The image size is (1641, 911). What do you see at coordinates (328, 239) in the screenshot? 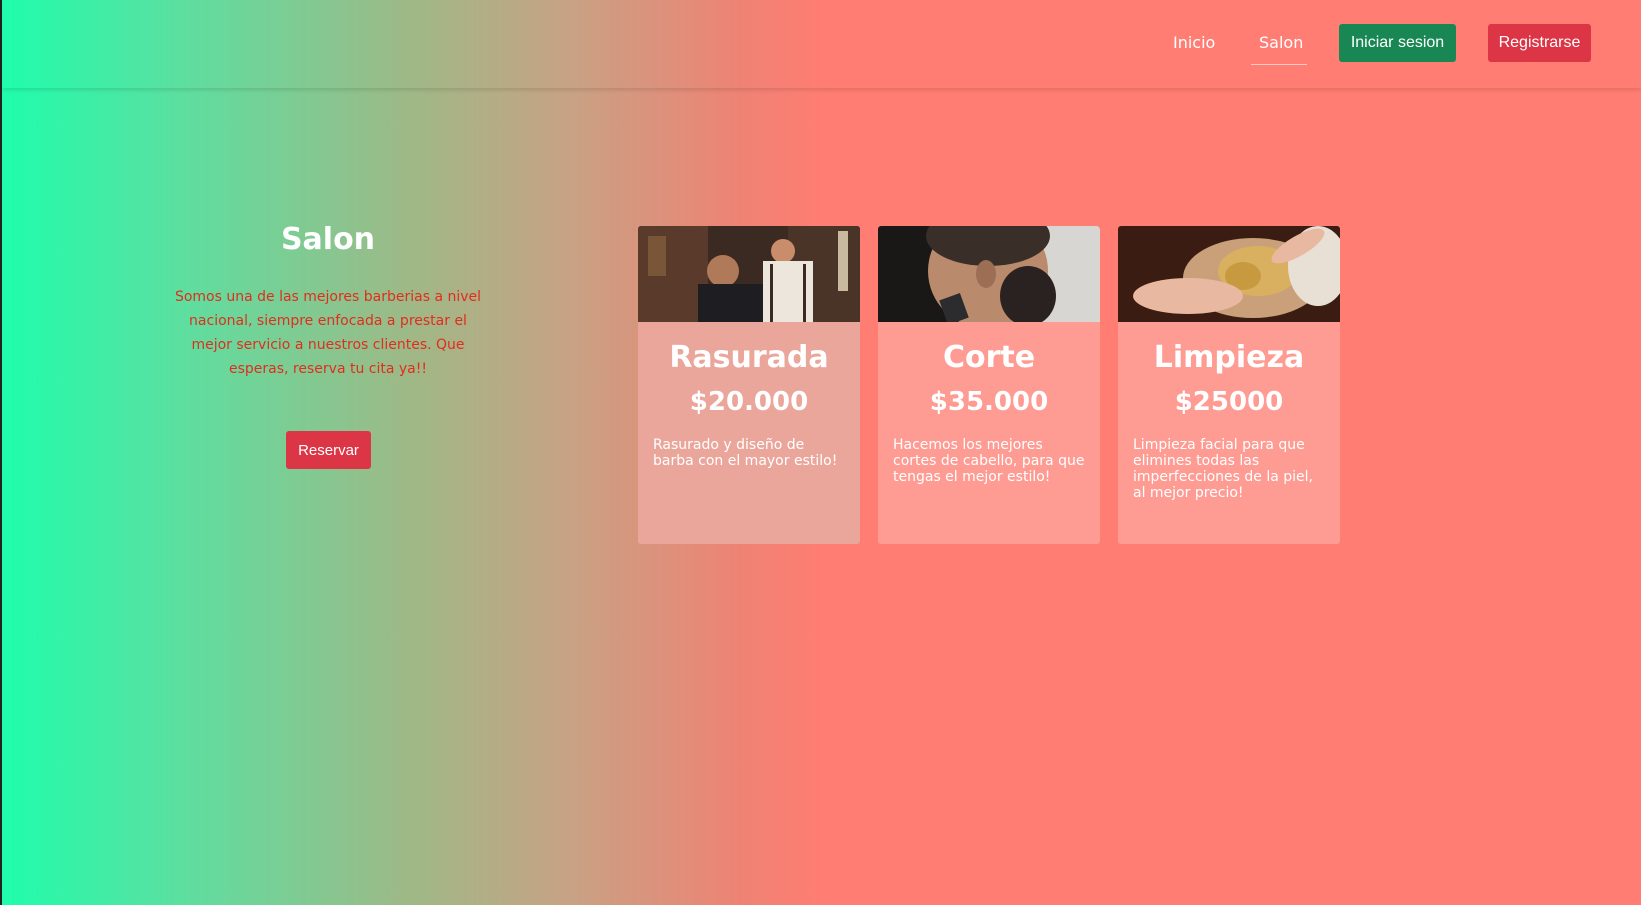
I see `page-title: Salon` at bounding box center [328, 239].